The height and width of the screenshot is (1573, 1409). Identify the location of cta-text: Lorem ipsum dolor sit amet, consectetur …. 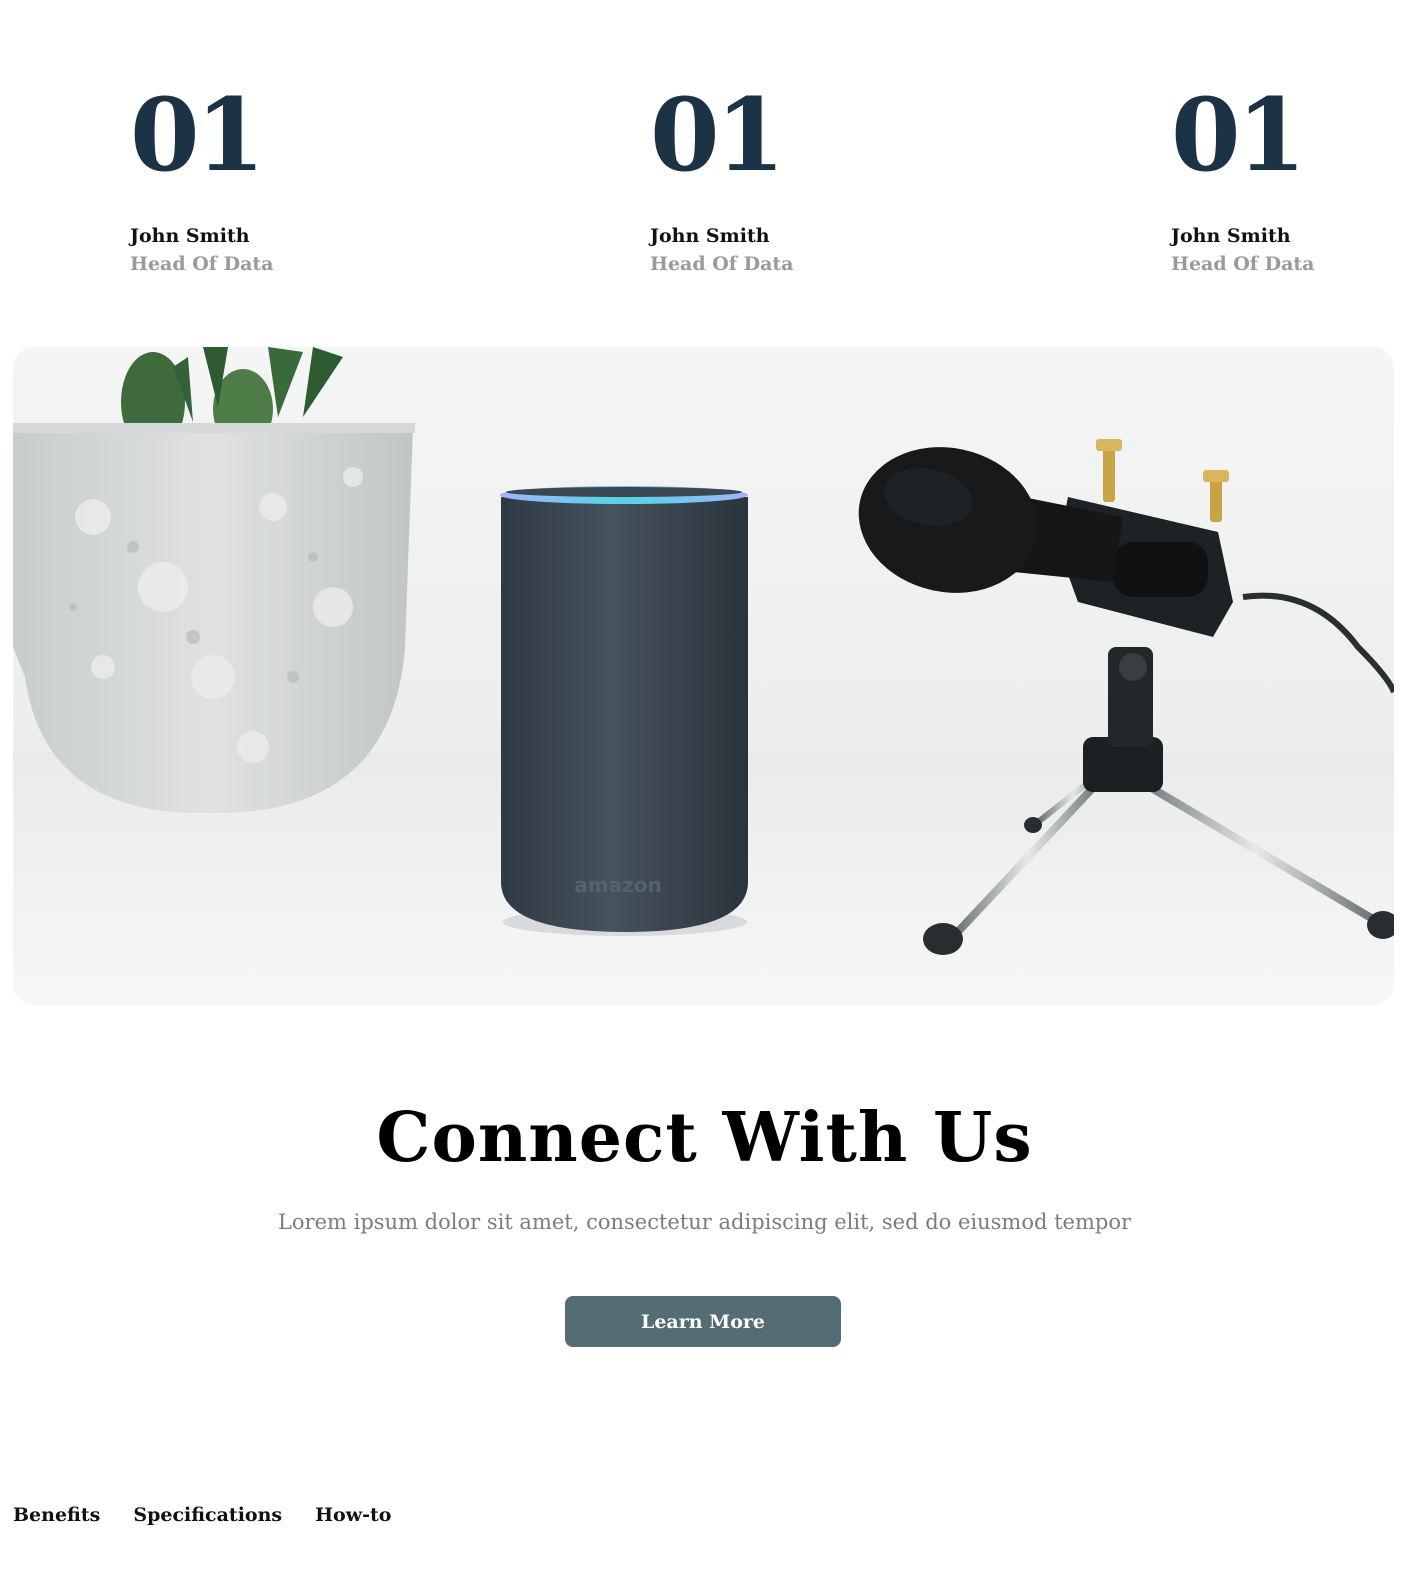
(704, 1222).